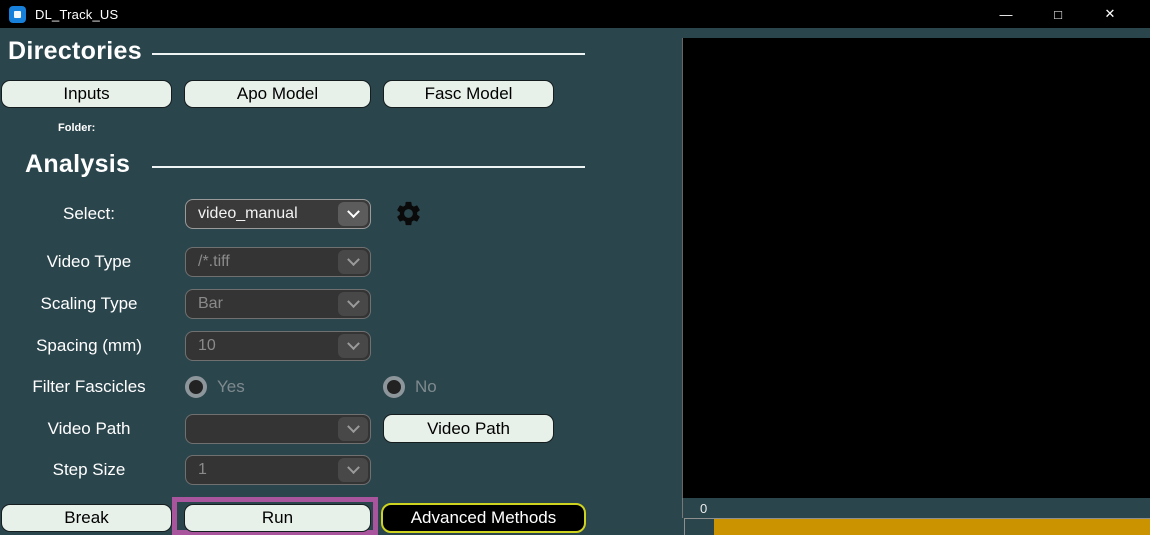 The width and height of the screenshot is (1150, 535). Describe the element at coordinates (1110, 14) in the screenshot. I see `close-button: ✕` at that location.